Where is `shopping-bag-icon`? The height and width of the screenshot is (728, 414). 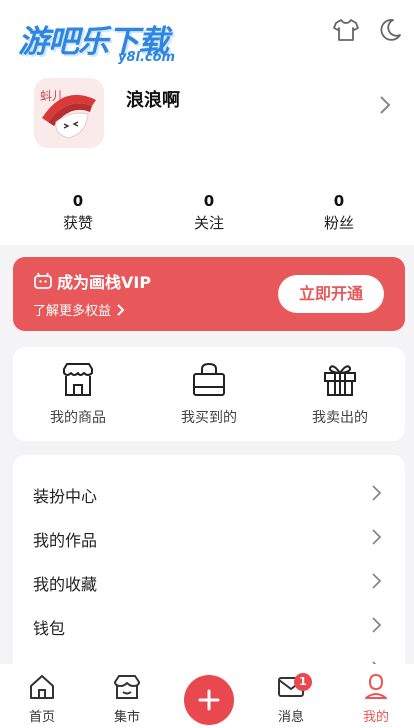 shopping-bag-icon is located at coordinates (209, 379).